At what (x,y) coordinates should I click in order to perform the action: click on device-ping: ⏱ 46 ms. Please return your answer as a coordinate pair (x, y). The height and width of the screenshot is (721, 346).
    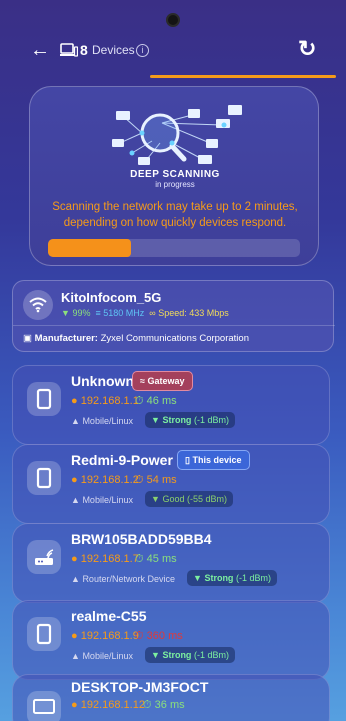
    Looking at the image, I should click on (156, 401).